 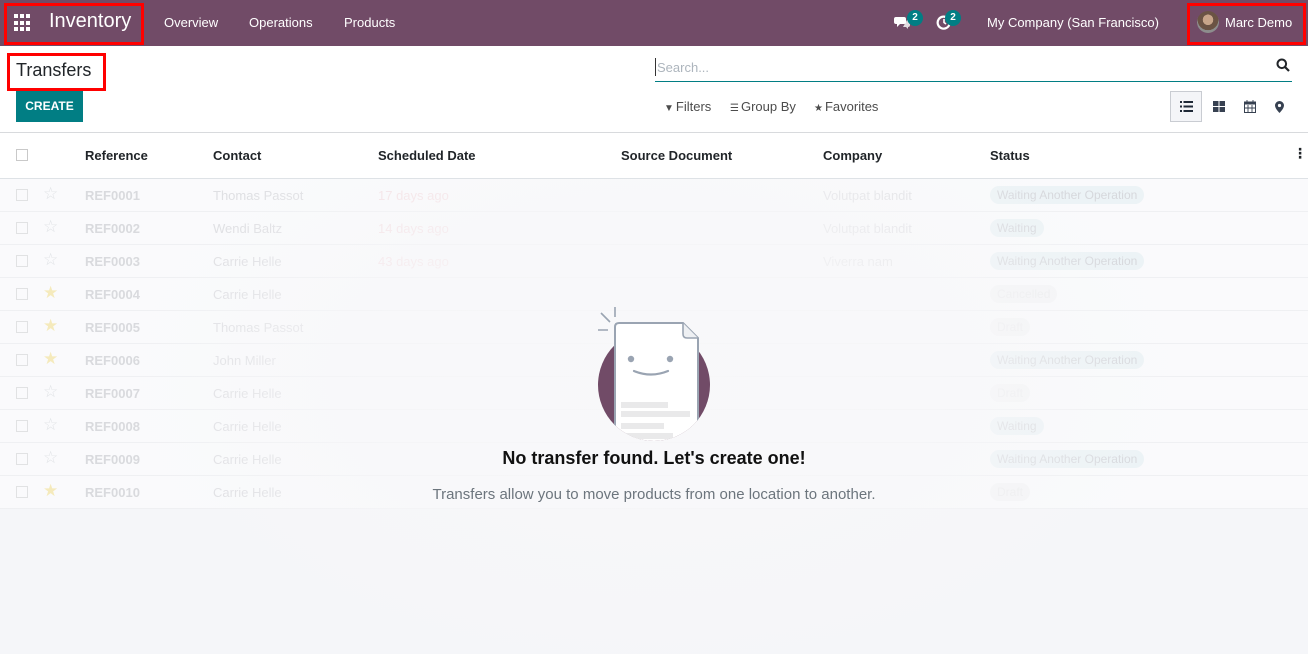 I want to click on messages-count-badge: 2, so click(x=915, y=18).